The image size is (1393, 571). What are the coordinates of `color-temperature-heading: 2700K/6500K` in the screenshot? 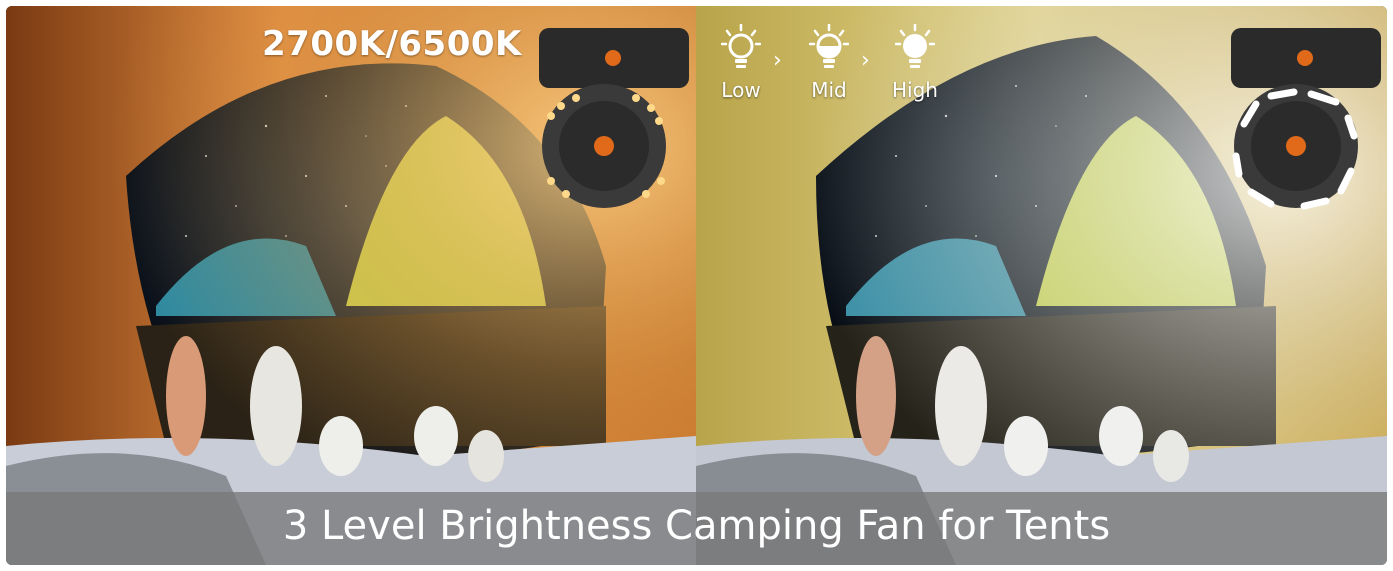 It's located at (392, 44).